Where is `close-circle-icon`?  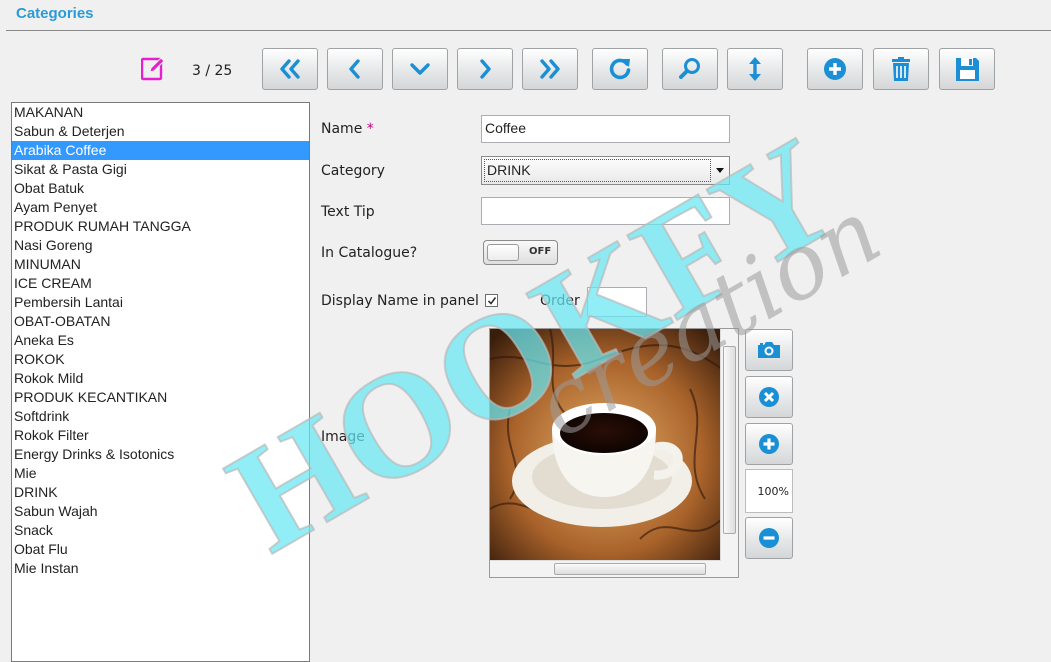 close-circle-icon is located at coordinates (769, 397).